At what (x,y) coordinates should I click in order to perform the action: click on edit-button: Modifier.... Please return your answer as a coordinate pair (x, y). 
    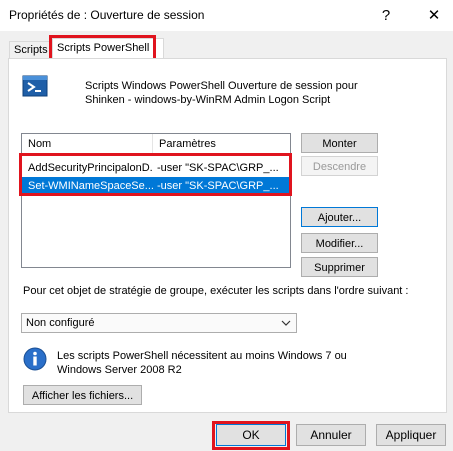
    Looking at the image, I should click on (339, 243).